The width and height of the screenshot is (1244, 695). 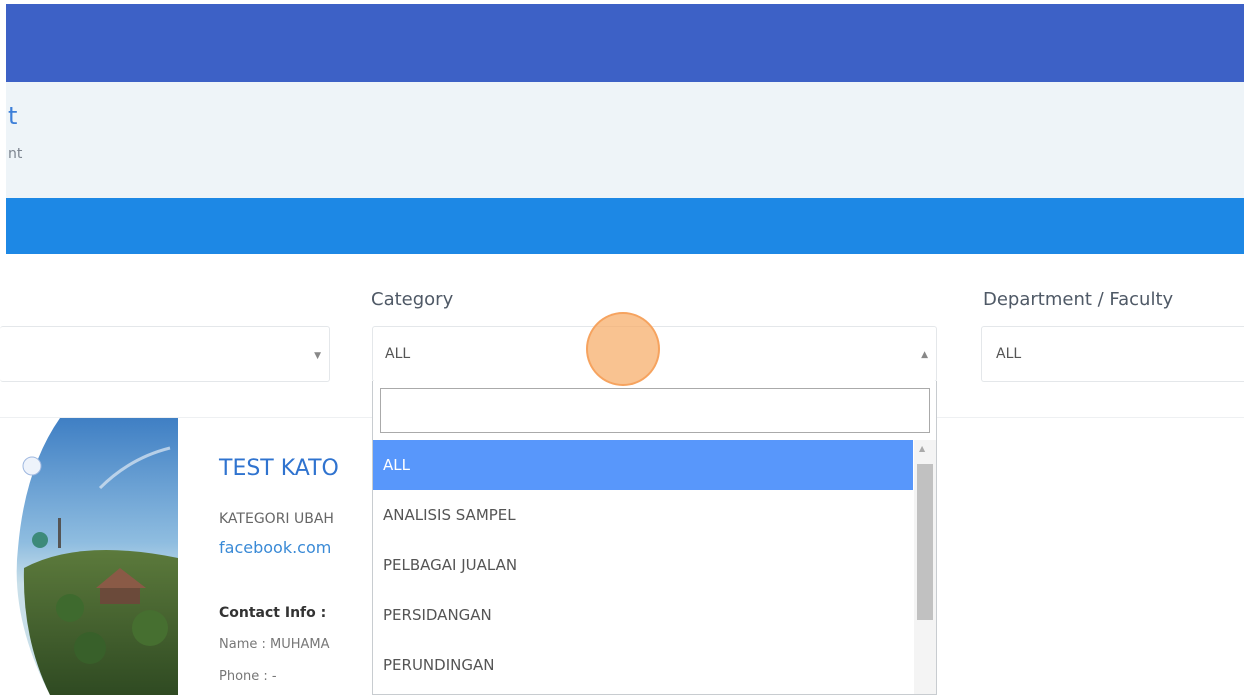 I want to click on page-subtitle: nt, so click(x=15, y=154).